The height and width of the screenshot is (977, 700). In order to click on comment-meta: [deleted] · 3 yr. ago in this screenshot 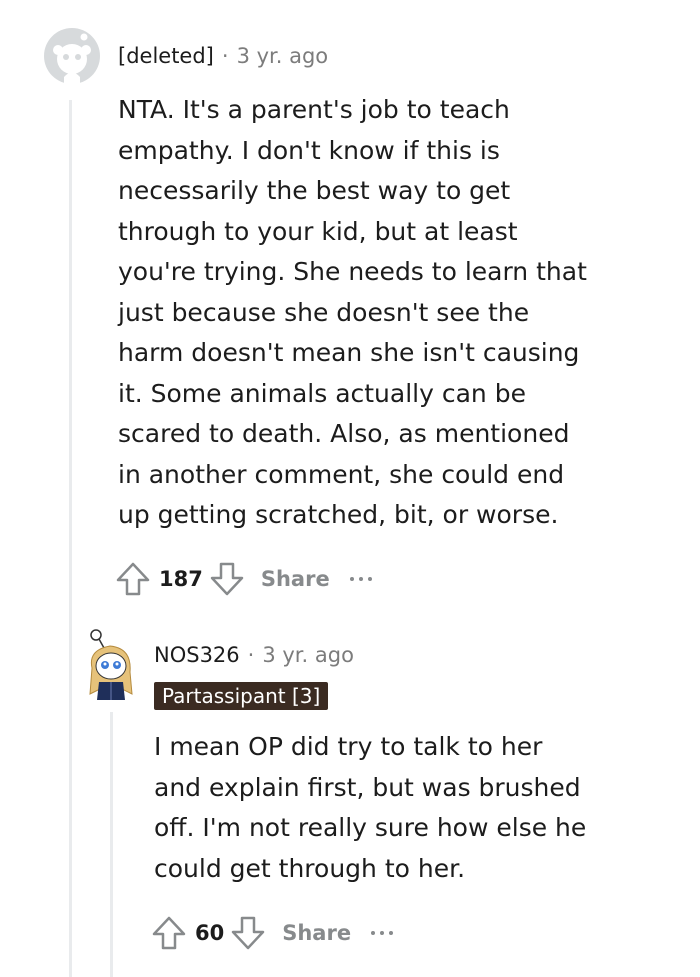, I will do `click(223, 56)`.